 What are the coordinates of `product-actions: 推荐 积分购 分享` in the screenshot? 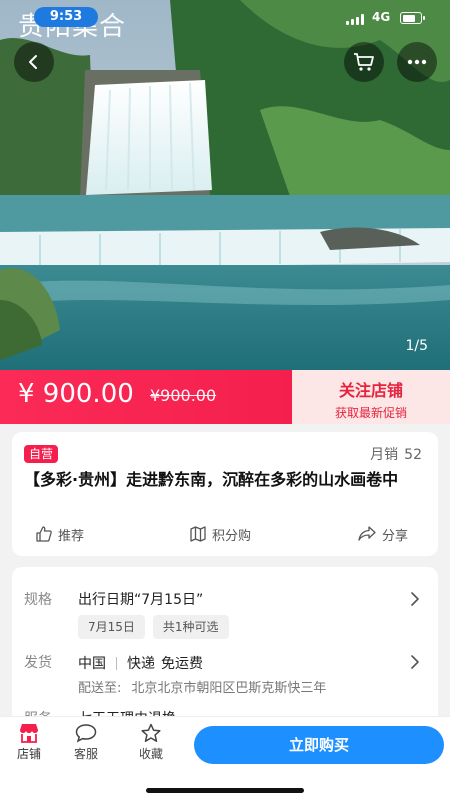 It's located at (225, 534).